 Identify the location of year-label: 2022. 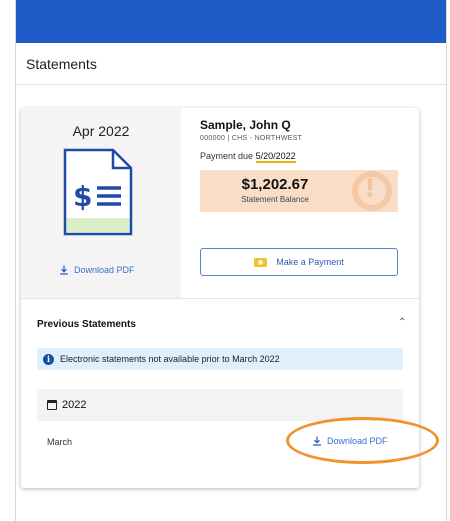
(66, 405).